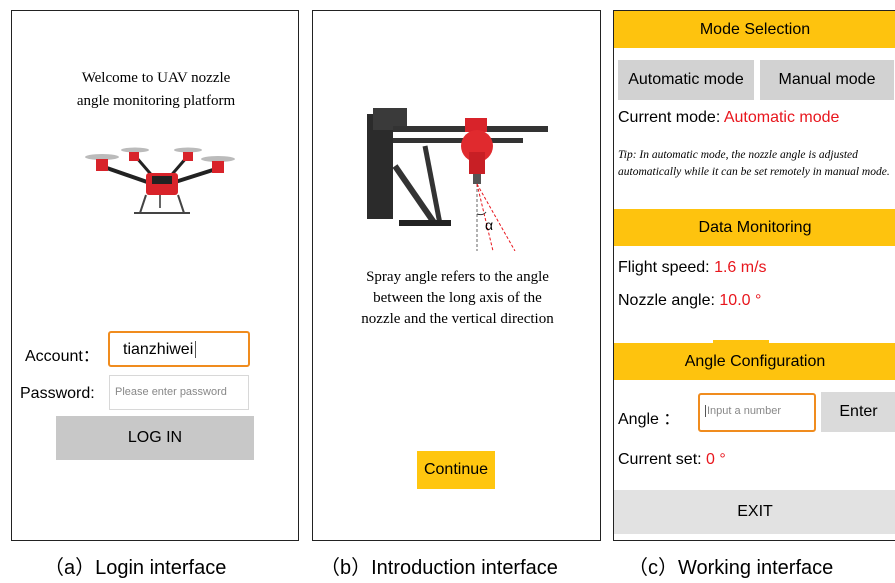 Image resolution: width=895 pixels, height=583 pixels. What do you see at coordinates (827, 80) in the screenshot?
I see `manual-mode-button: Manual mode` at bounding box center [827, 80].